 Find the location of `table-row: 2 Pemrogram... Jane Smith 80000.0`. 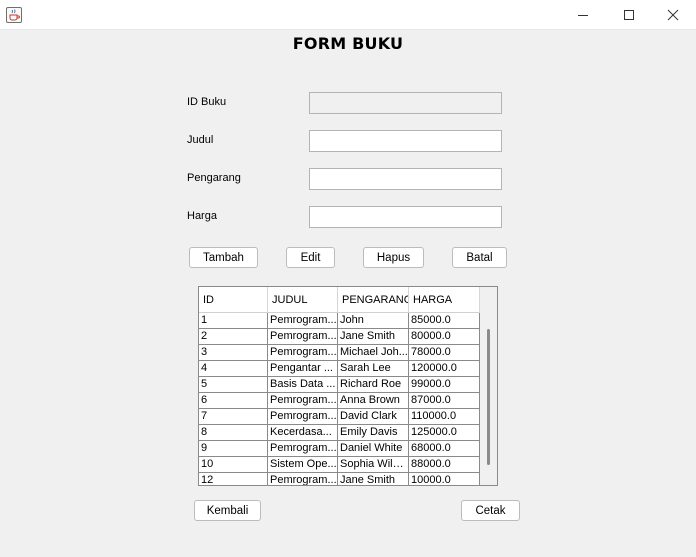

table-row: 2 Pemrogram... Jane Smith 80000.0 is located at coordinates (339, 337).